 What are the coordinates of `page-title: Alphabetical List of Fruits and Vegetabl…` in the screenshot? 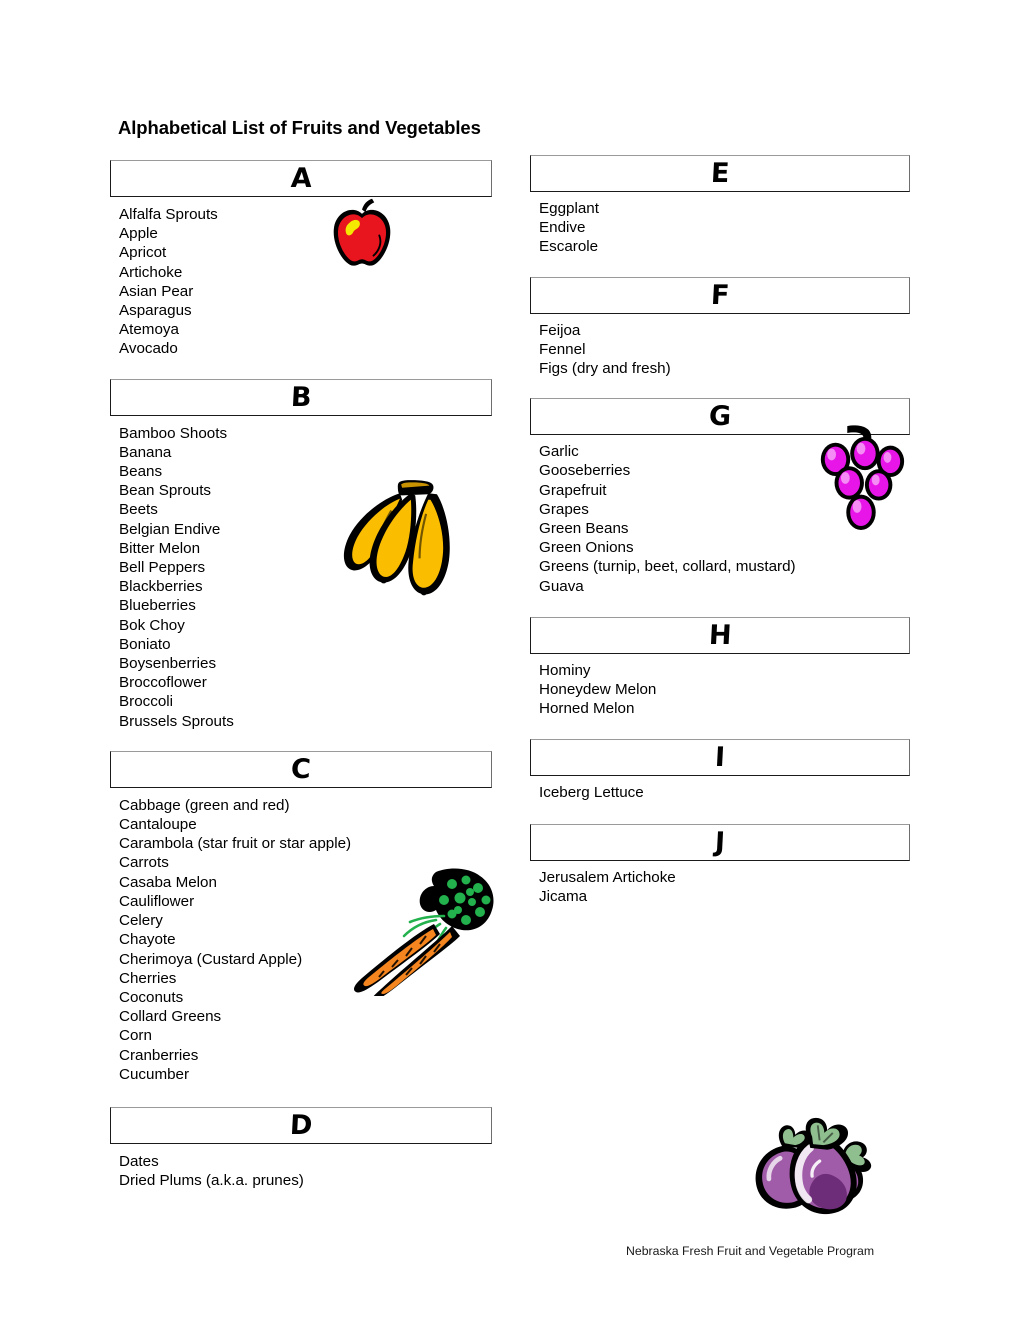 It's located at (299, 127).